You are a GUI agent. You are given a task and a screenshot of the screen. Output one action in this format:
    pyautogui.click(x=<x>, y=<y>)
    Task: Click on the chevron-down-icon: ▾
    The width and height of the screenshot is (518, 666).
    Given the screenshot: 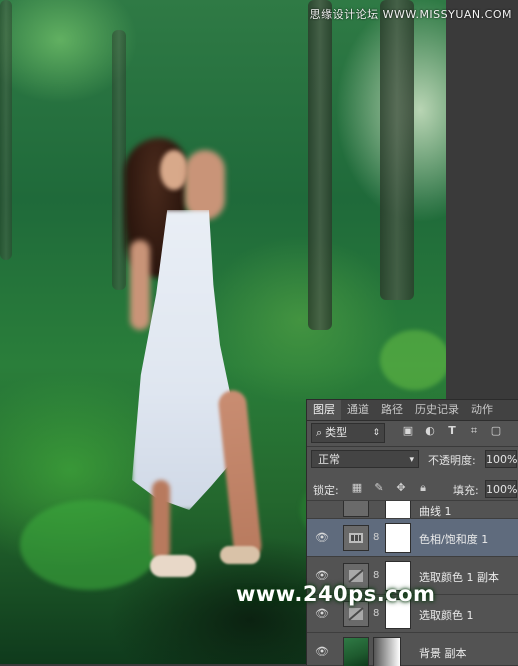 What is the action you would take?
    pyautogui.click(x=411, y=460)
    